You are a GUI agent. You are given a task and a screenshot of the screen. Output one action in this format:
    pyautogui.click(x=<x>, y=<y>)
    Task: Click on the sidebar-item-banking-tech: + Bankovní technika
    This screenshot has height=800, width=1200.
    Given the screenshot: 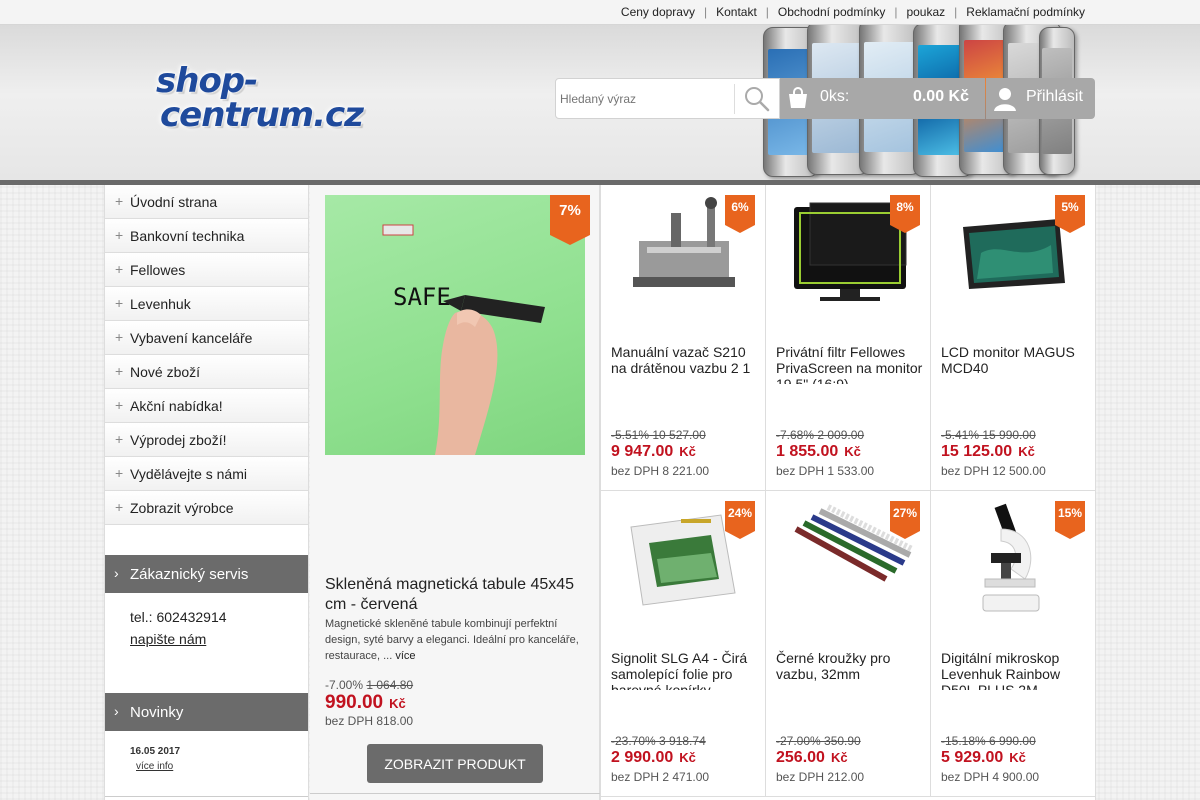 What is the action you would take?
    pyautogui.click(x=206, y=236)
    